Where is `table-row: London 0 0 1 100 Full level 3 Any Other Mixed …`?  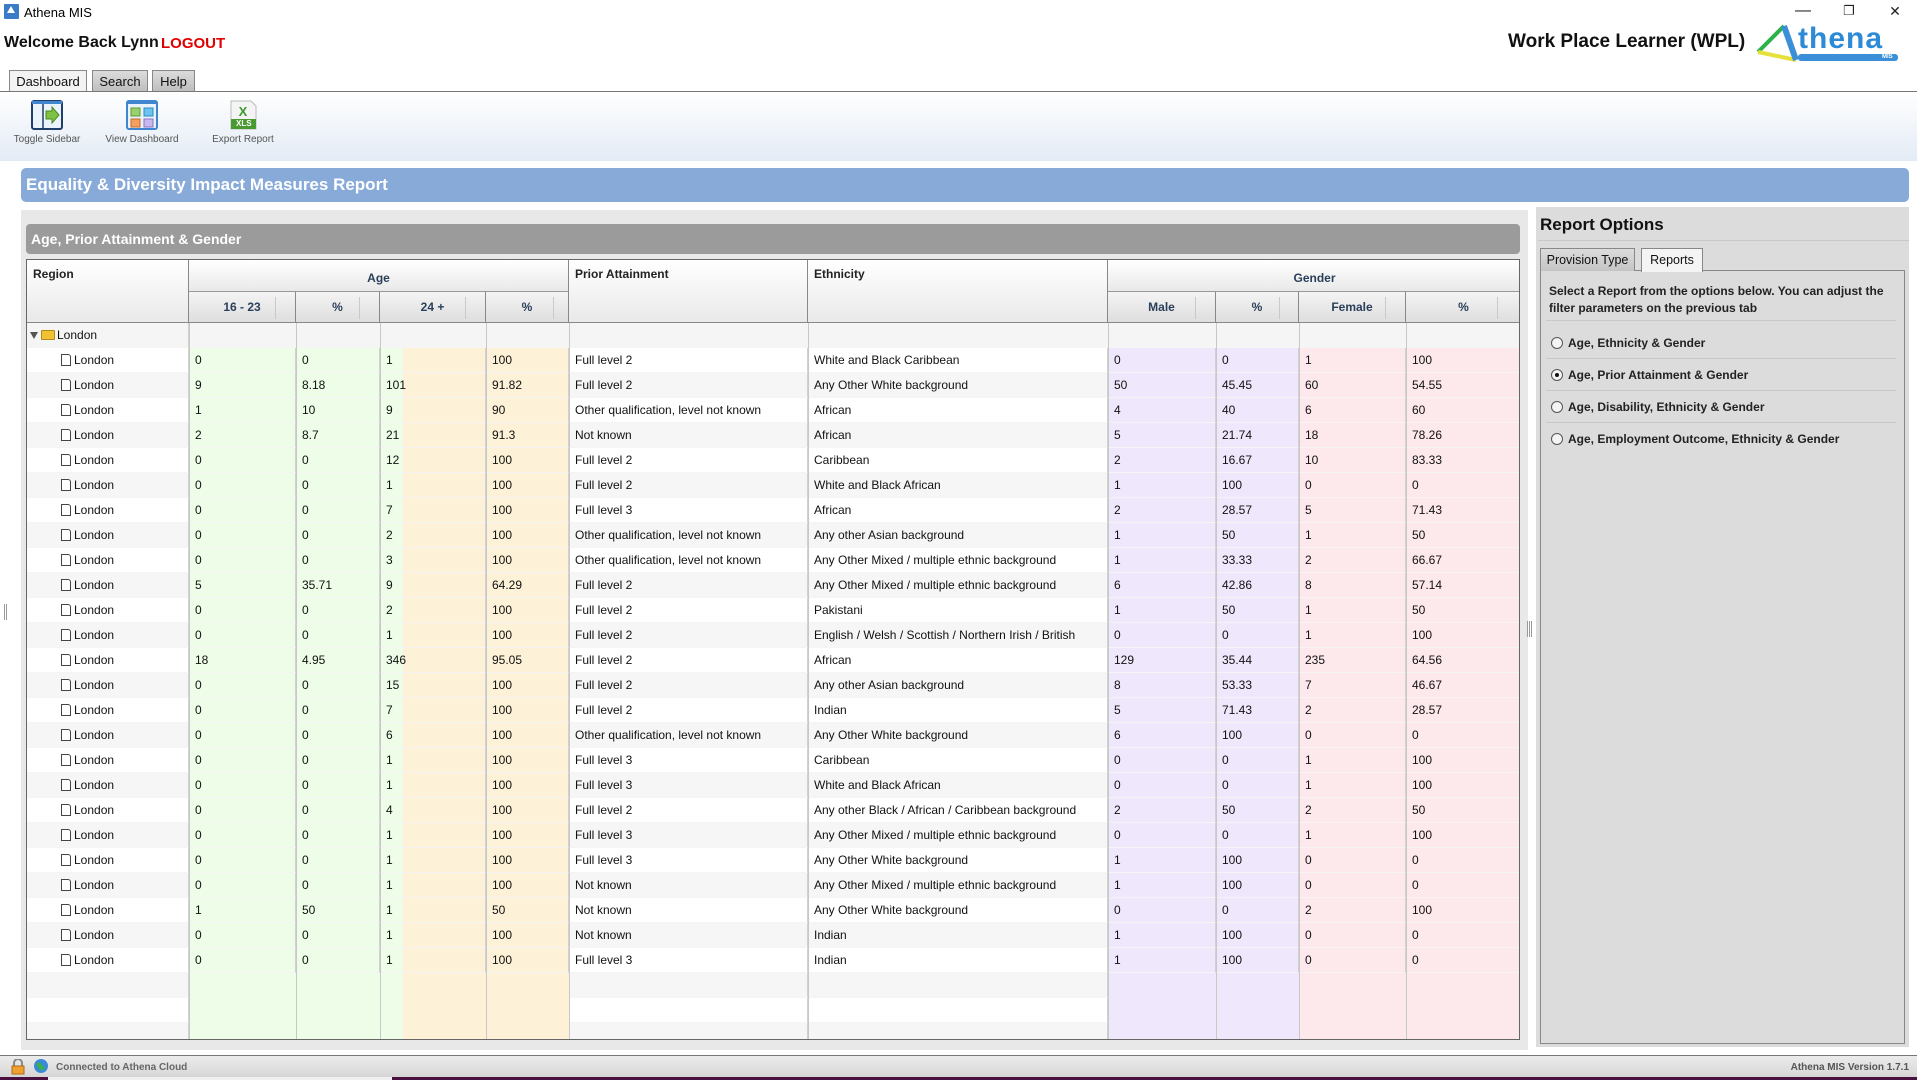
table-row: London 0 0 1 100 Full level 3 Any Other Mixed … is located at coordinates (773, 835).